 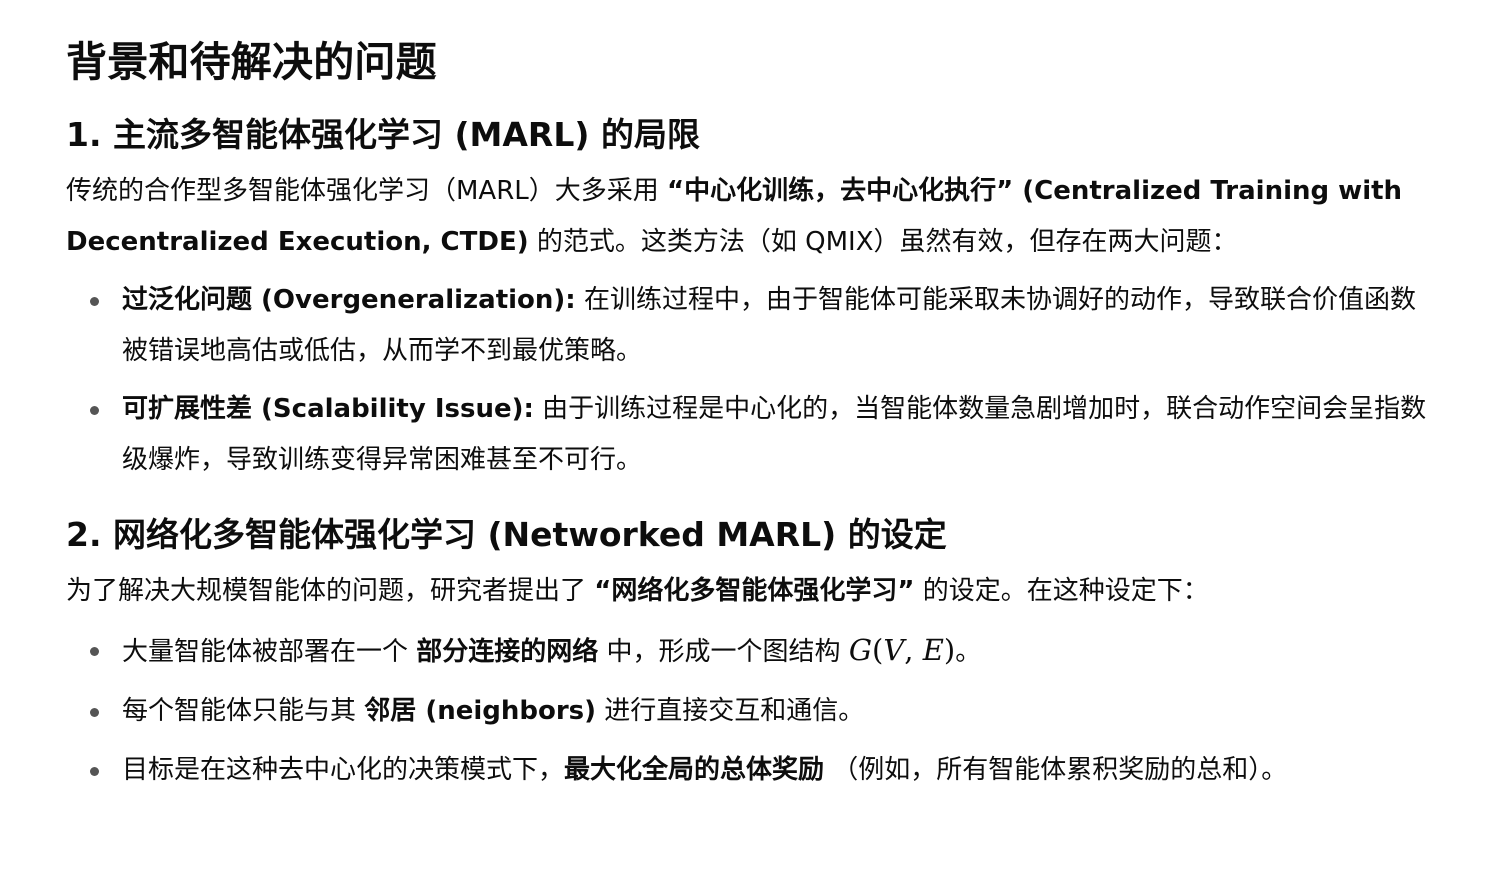 What do you see at coordinates (894, 650) in the screenshot?
I see `formula-v: V` at bounding box center [894, 650].